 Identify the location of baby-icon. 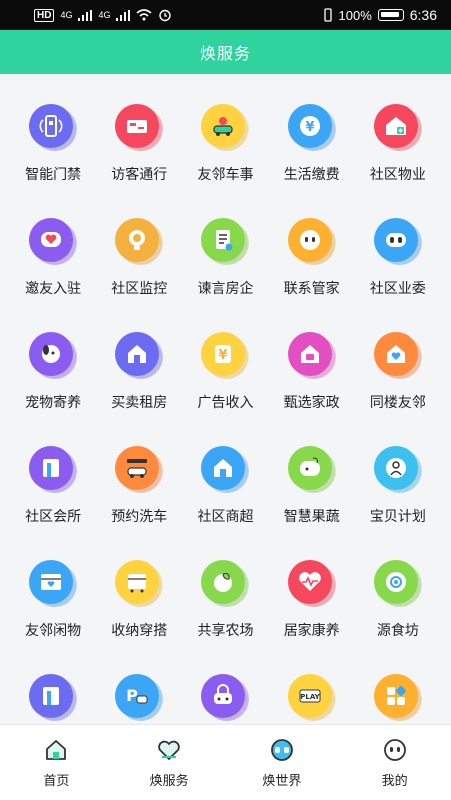
(397, 469).